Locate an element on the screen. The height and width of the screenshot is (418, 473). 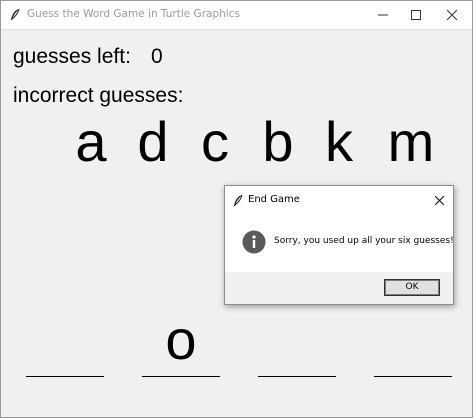
word-slot-letter: o is located at coordinates (181, 339).